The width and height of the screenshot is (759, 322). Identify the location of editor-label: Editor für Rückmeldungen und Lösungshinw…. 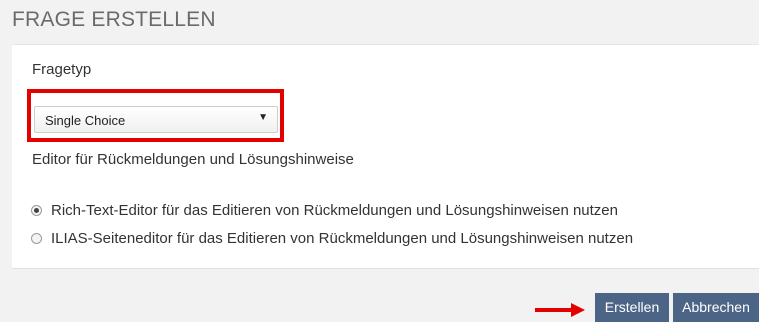
(193, 159).